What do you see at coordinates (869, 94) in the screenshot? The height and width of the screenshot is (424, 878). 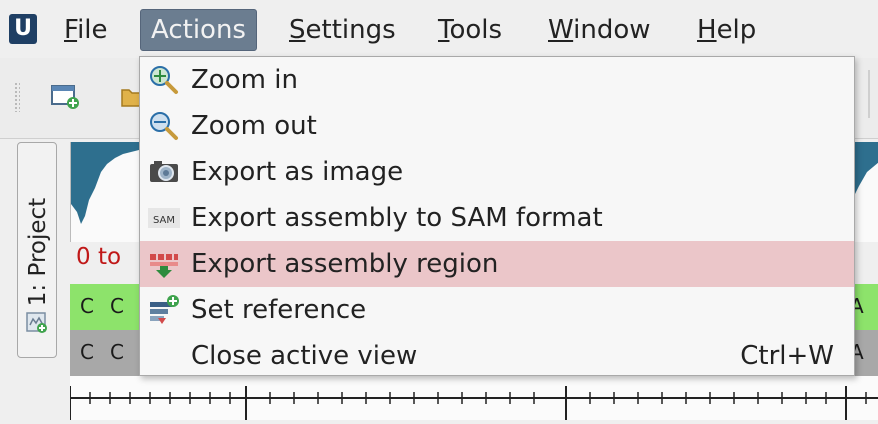 I see `toolbar-separator` at bounding box center [869, 94].